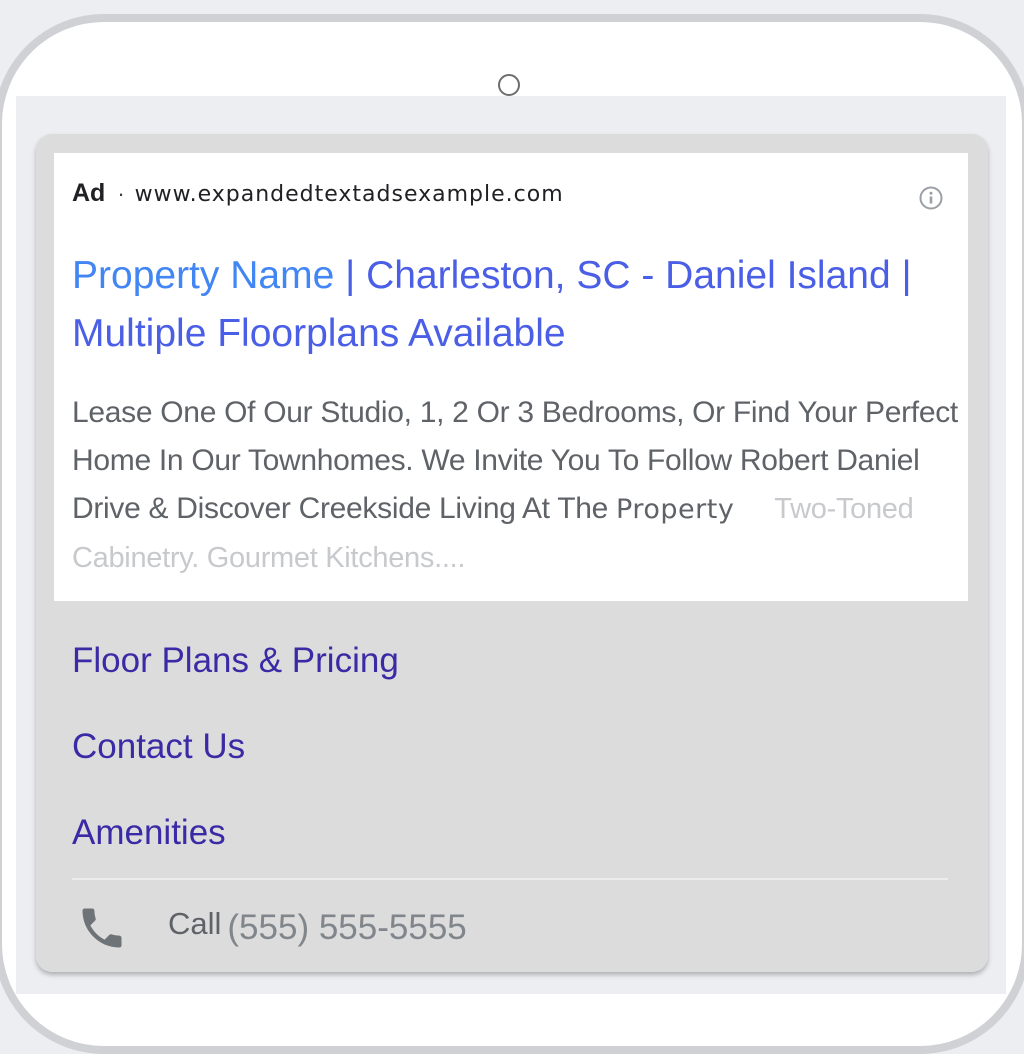 Image resolution: width=1024 pixels, height=1054 pixels. I want to click on sitelink-amenities: Amenities, so click(235, 833).